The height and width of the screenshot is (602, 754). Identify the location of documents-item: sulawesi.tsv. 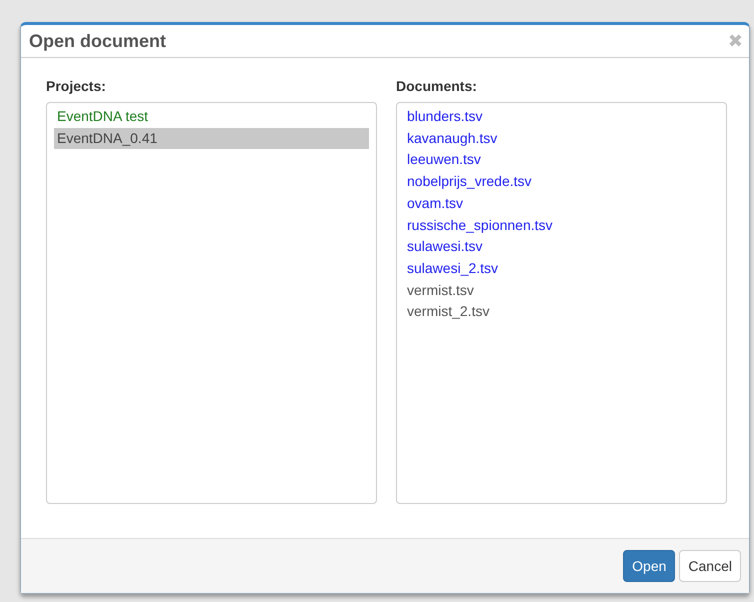
(561, 247).